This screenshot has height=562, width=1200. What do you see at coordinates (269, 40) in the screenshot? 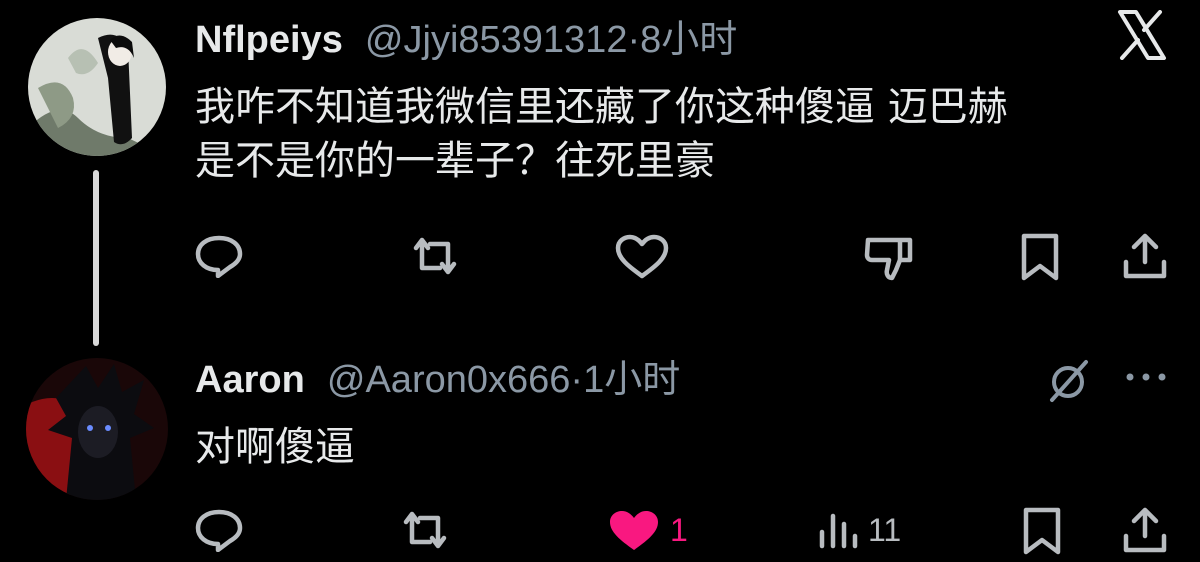
I see `display-name: Nflpeiys` at bounding box center [269, 40].